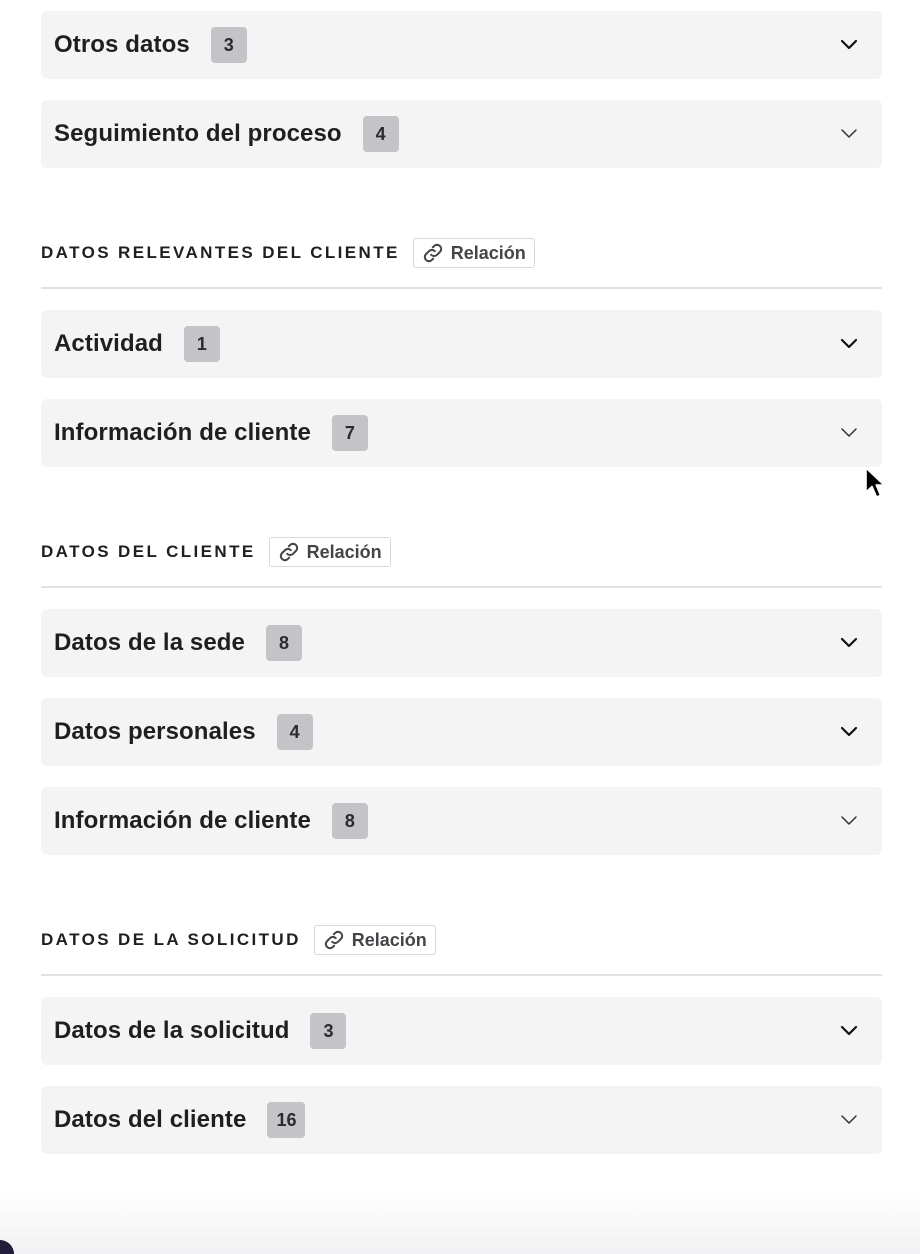 This screenshot has height=1254, width=920. Describe the element at coordinates (108, 343) in the screenshot. I see `accordion-title: Actividad` at that location.